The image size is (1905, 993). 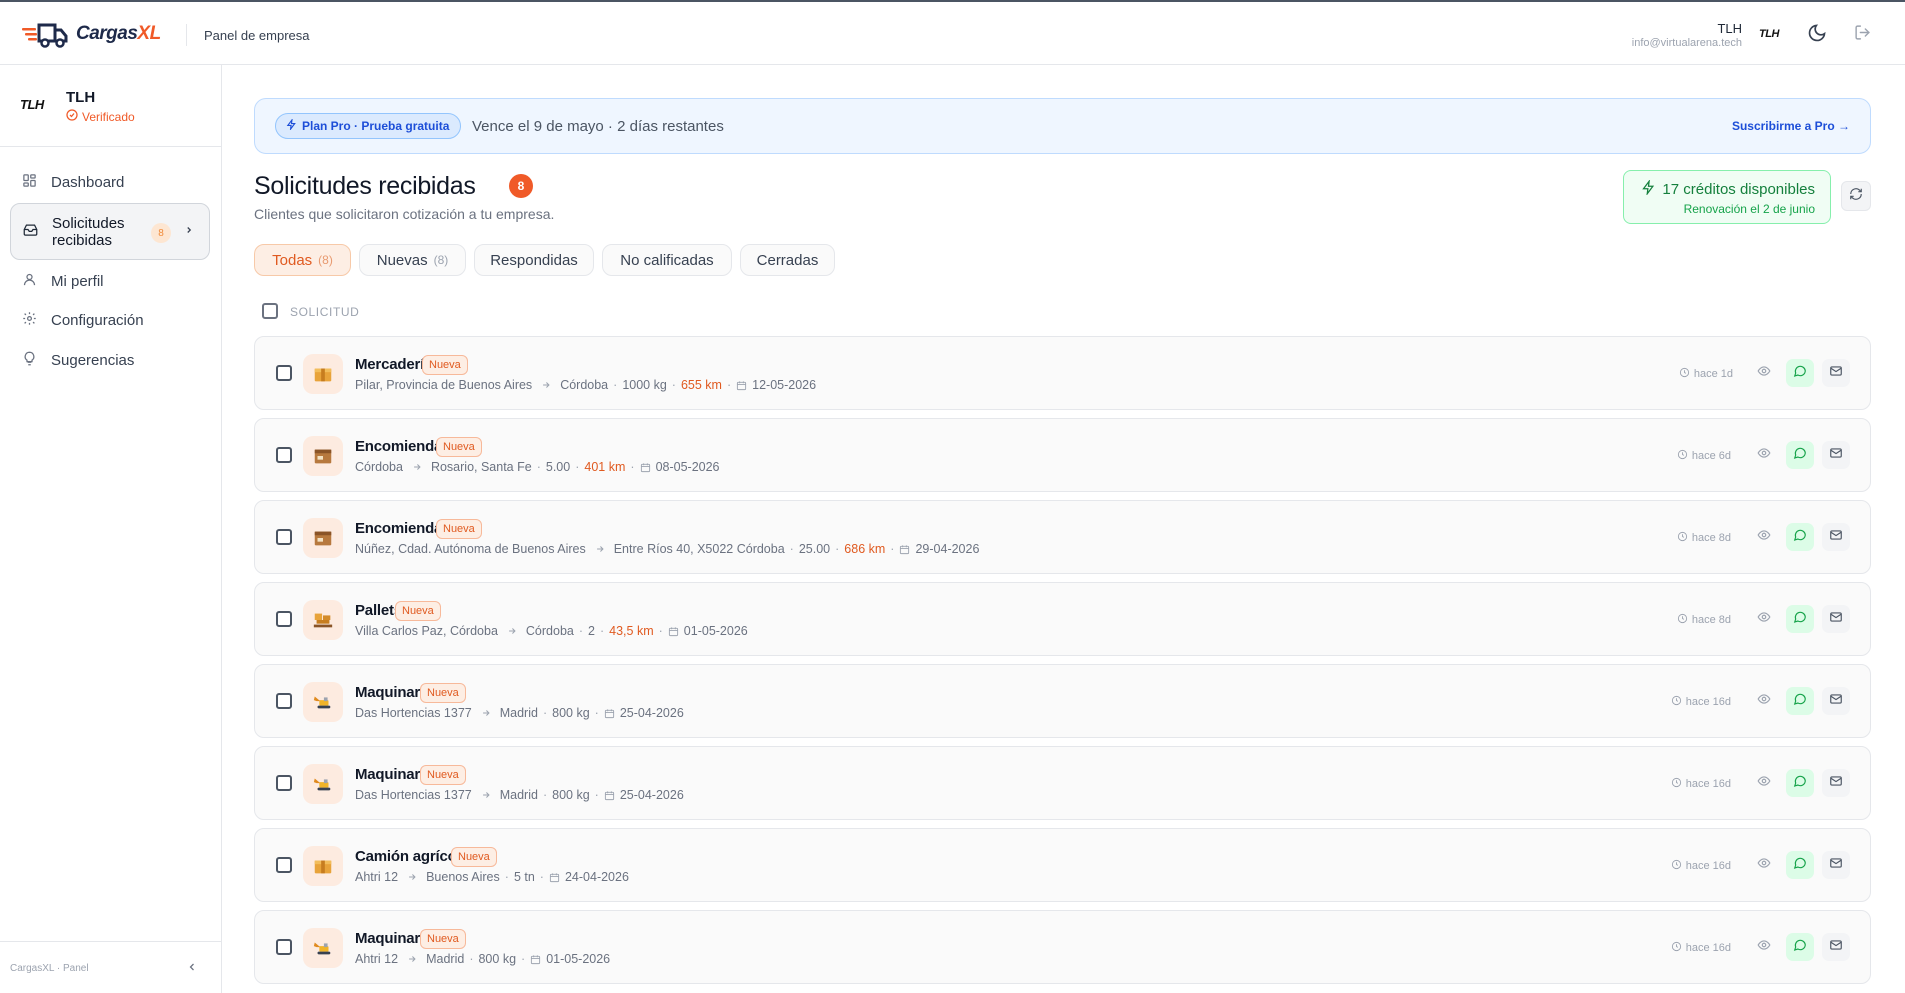 What do you see at coordinates (379, 467) in the screenshot?
I see `route-from: Córdoba` at bounding box center [379, 467].